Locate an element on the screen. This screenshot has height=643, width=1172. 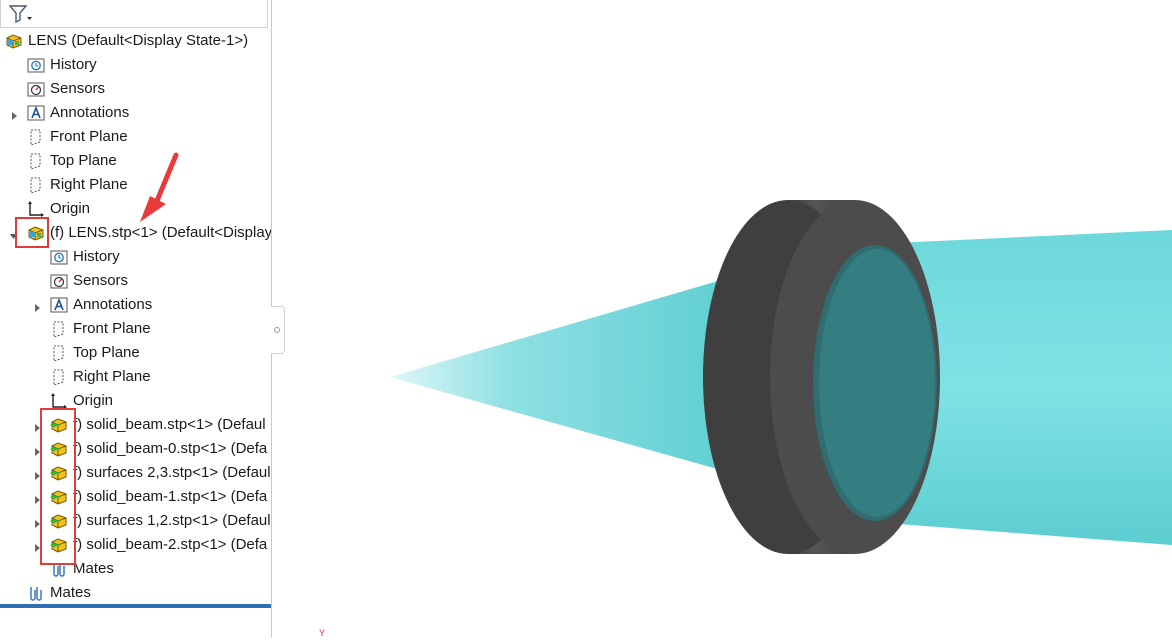
tree-sub-item-right-plane: Right Plane is located at coordinates (135, 377).